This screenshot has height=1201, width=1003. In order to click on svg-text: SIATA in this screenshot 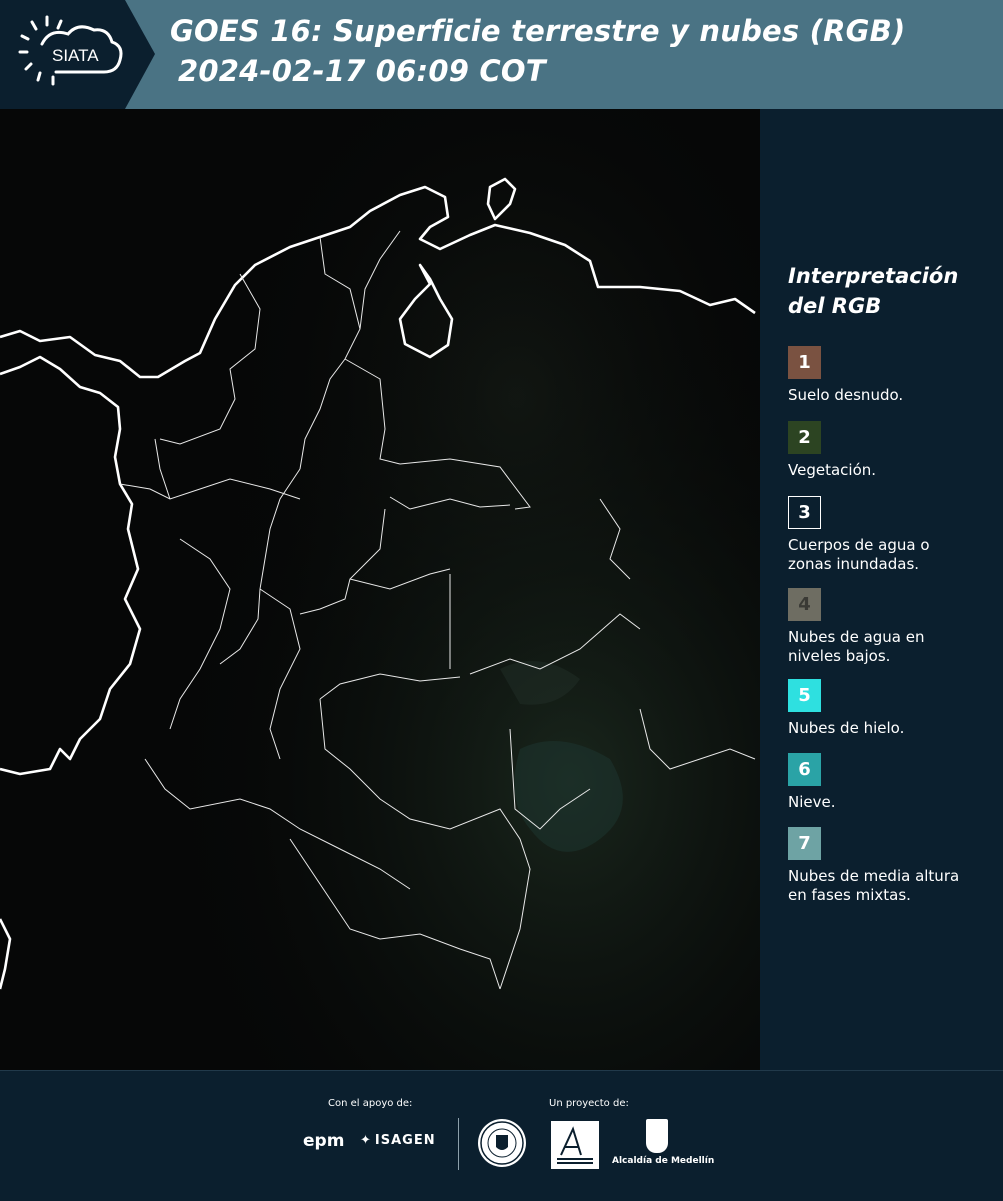, I will do `click(75, 55)`.